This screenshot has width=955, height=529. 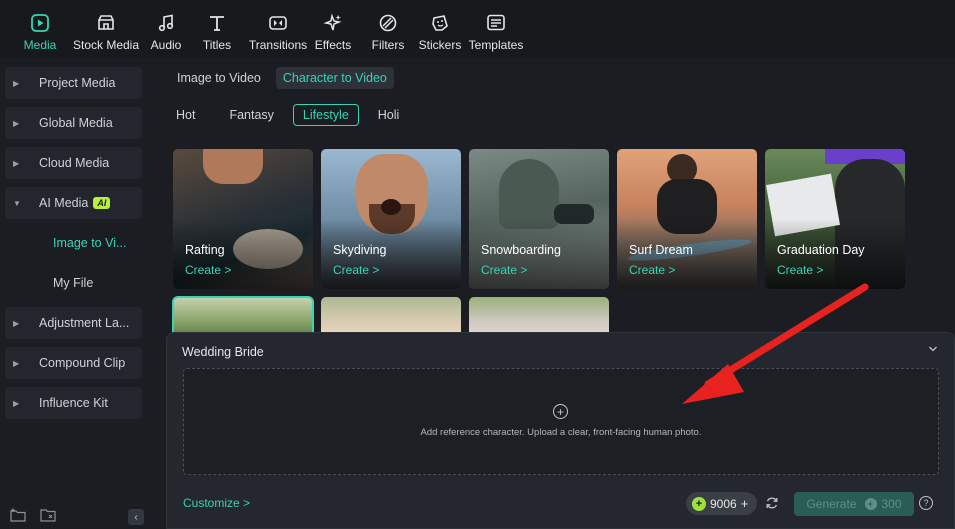 What do you see at coordinates (166, 45) in the screenshot?
I see `tab-audio-label: Audio` at bounding box center [166, 45].